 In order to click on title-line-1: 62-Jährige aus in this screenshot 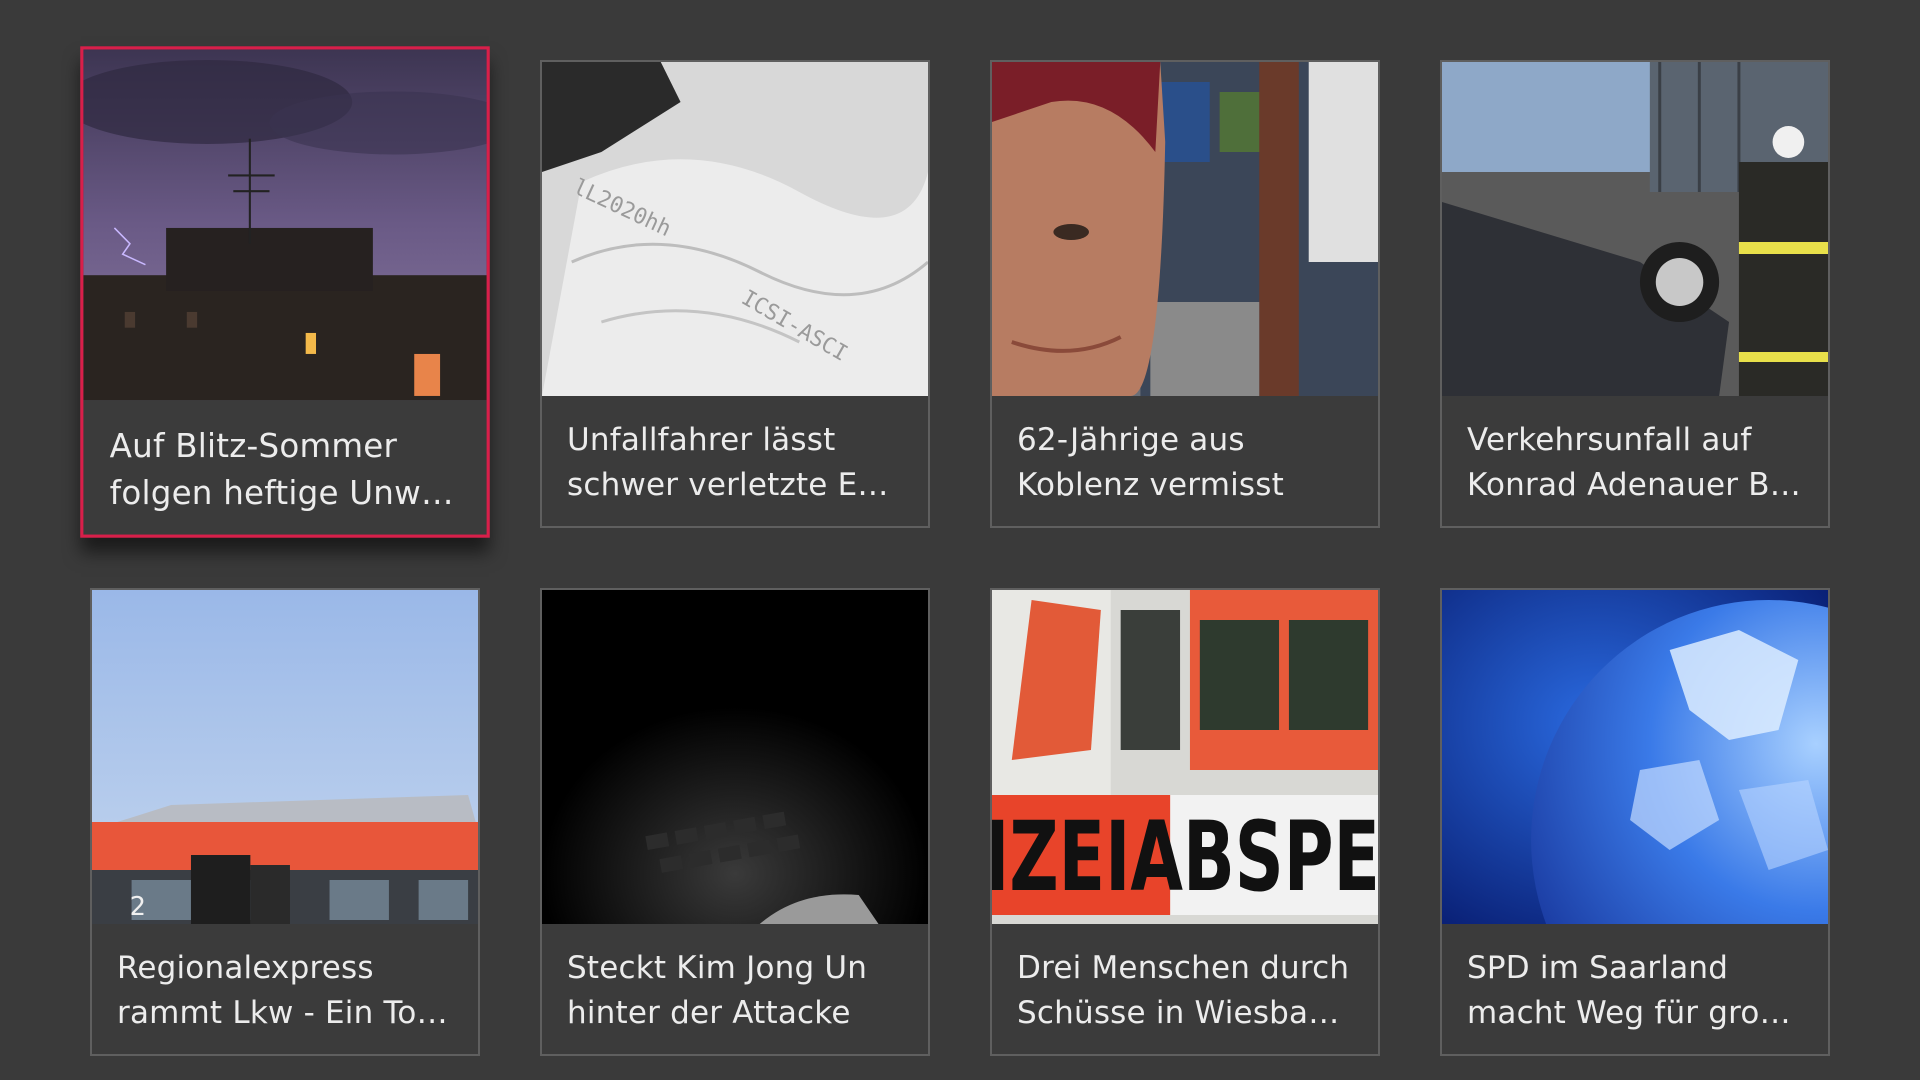, I will do `click(1131, 440)`.